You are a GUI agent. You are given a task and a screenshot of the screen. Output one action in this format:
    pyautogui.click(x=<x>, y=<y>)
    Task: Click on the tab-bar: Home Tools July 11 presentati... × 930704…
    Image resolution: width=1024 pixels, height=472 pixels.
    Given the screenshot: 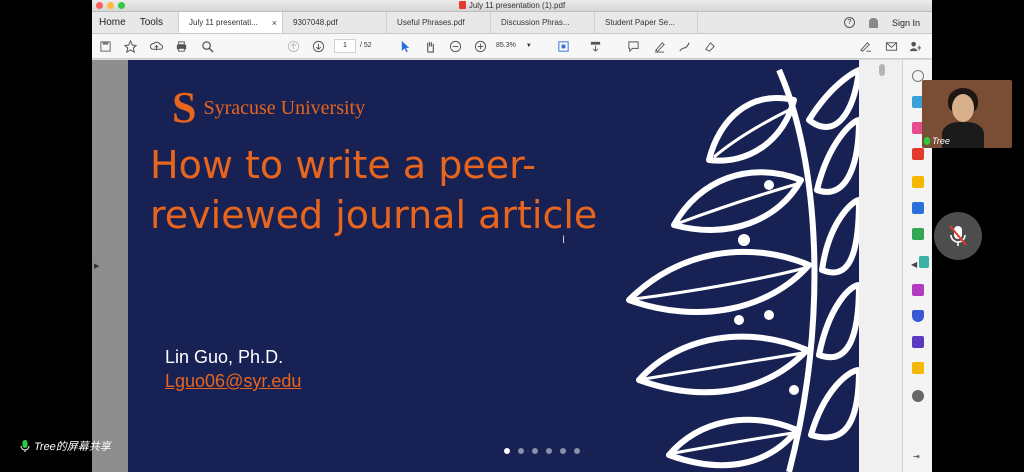 What is the action you would take?
    pyautogui.click(x=512, y=23)
    